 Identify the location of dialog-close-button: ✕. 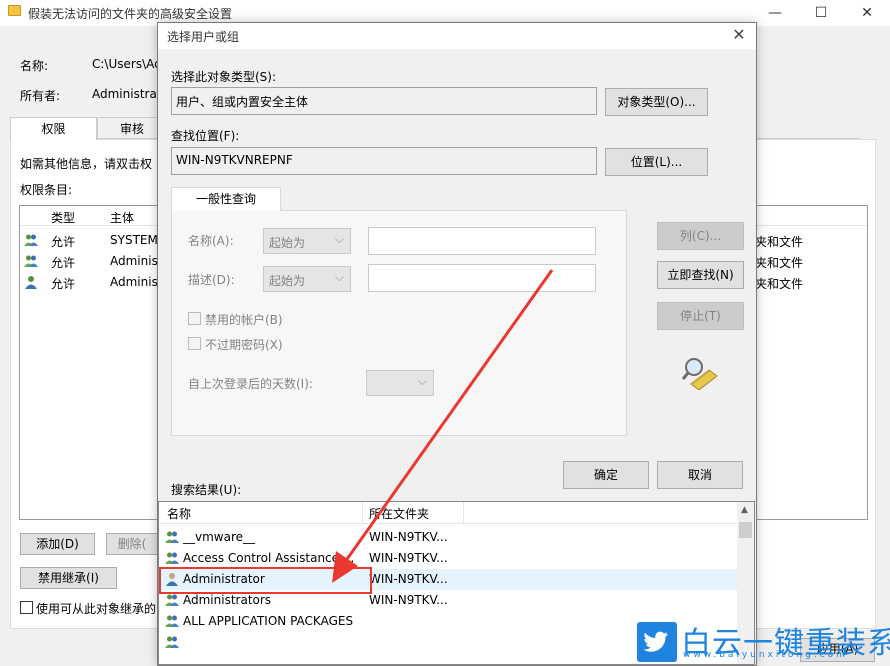
(739, 36).